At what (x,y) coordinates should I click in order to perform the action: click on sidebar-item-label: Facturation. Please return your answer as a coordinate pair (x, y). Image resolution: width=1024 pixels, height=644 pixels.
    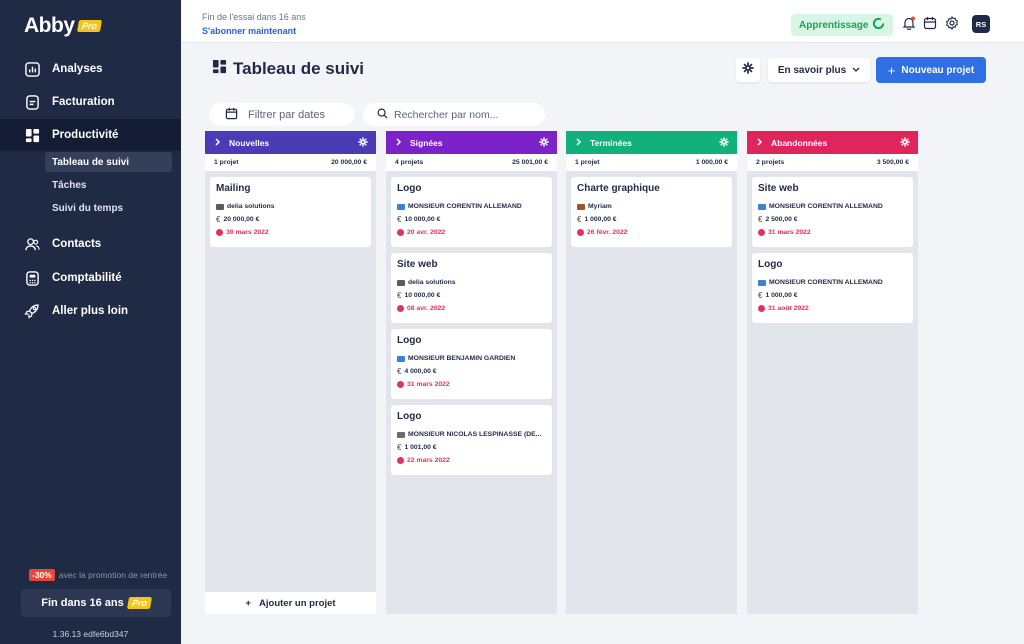
    Looking at the image, I should click on (83, 102).